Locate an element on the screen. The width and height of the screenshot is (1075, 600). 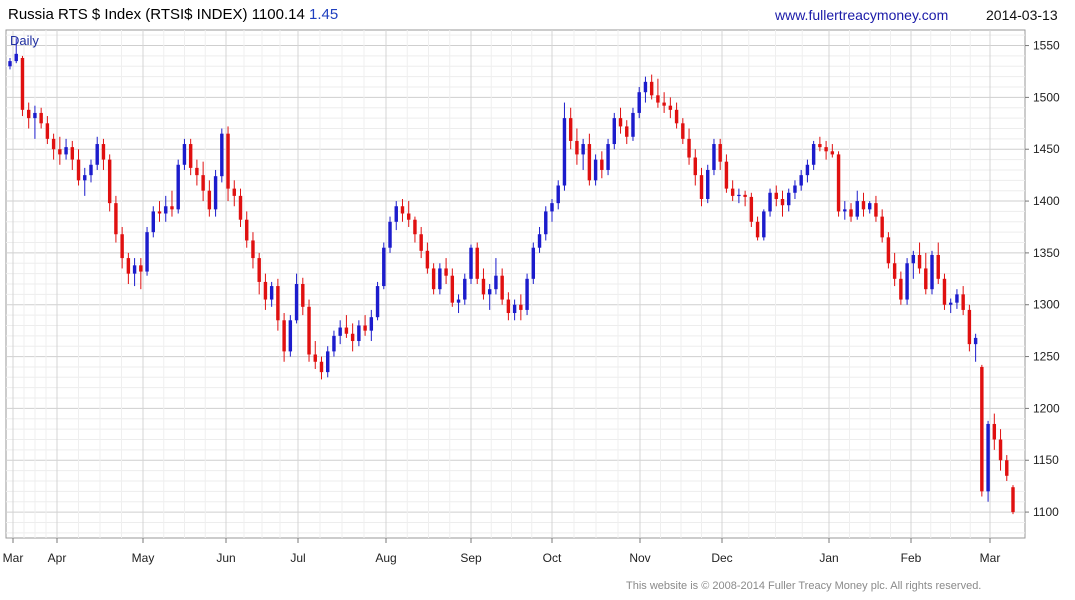
x-tick-label: Sep is located at coordinates (471, 558).